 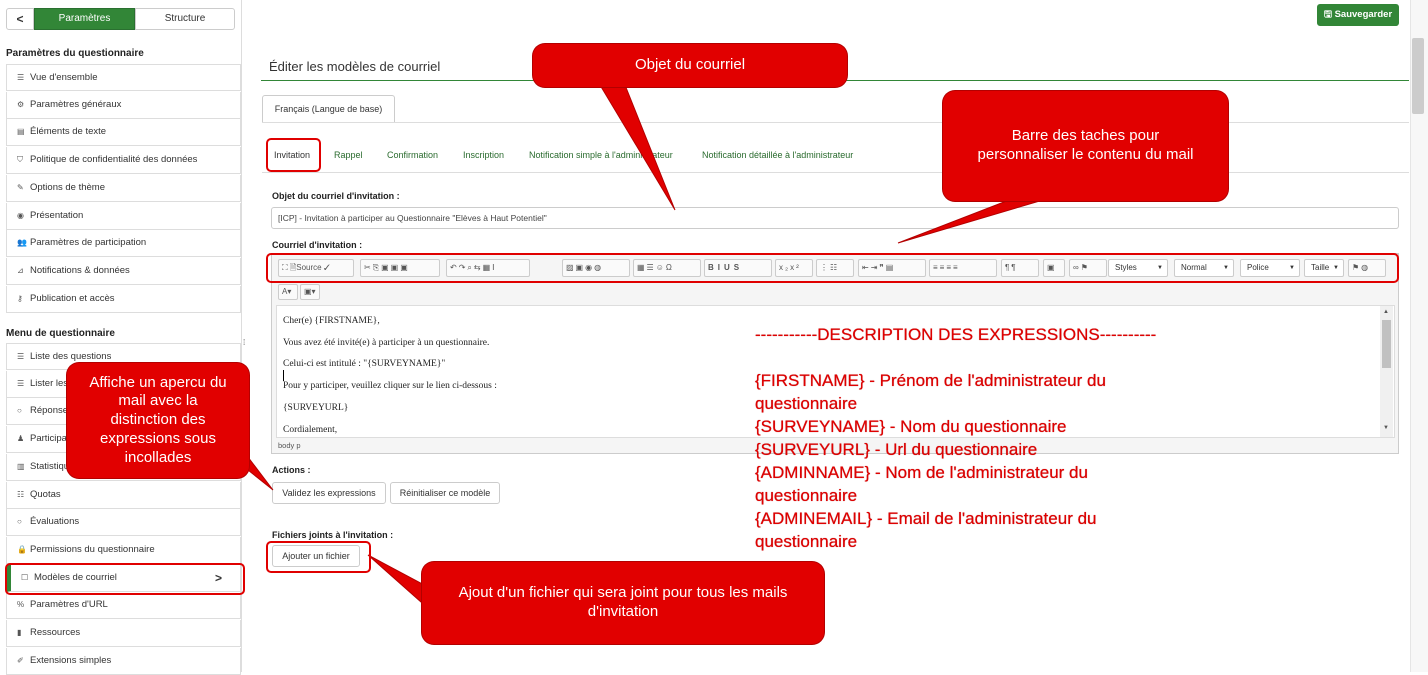 I want to click on highlight-invitation-tab, so click(x=293, y=155).